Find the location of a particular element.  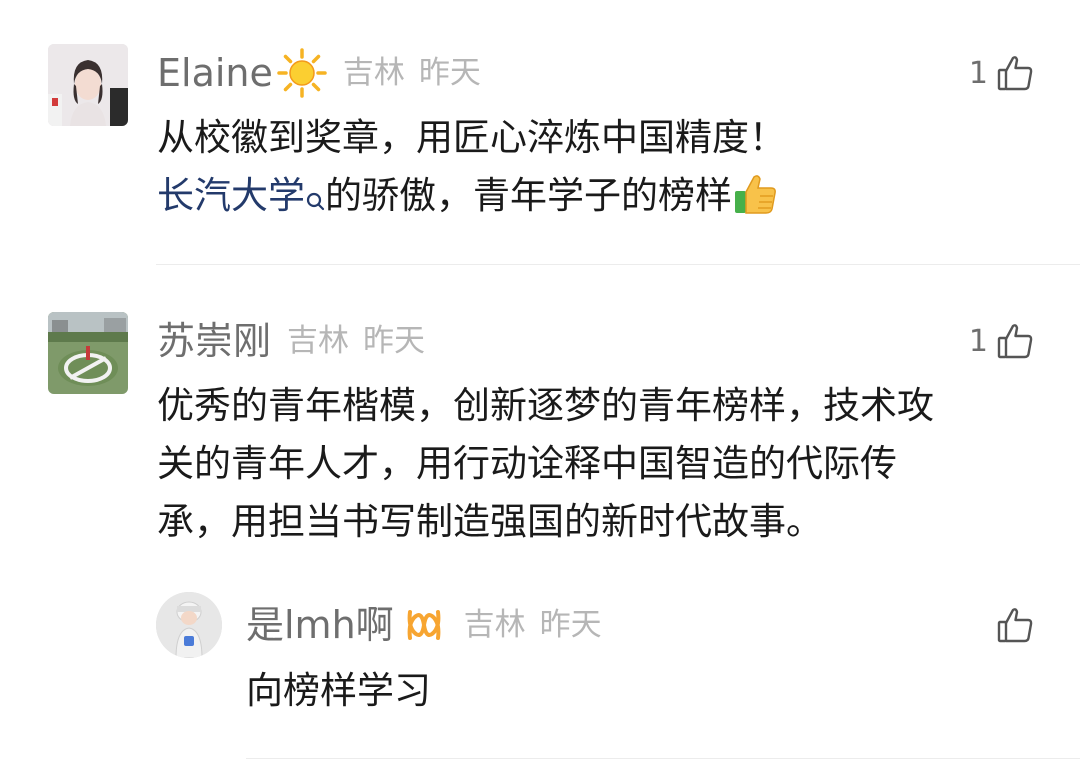

infinity-icon is located at coordinates (424, 625).